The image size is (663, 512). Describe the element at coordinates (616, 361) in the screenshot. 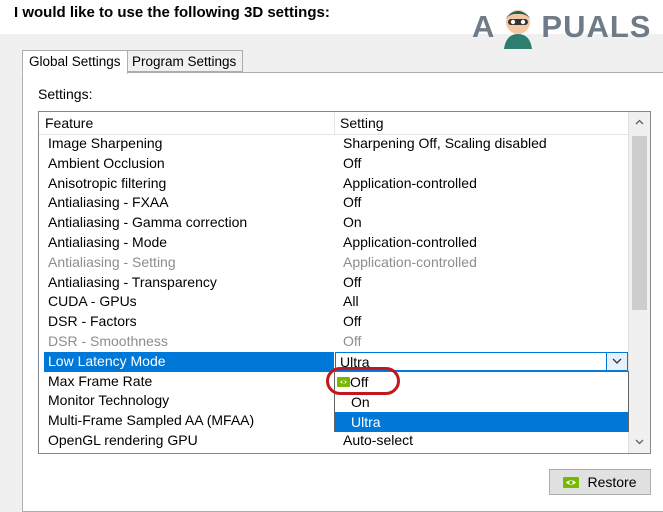

I see `chevron-down-icon` at that location.